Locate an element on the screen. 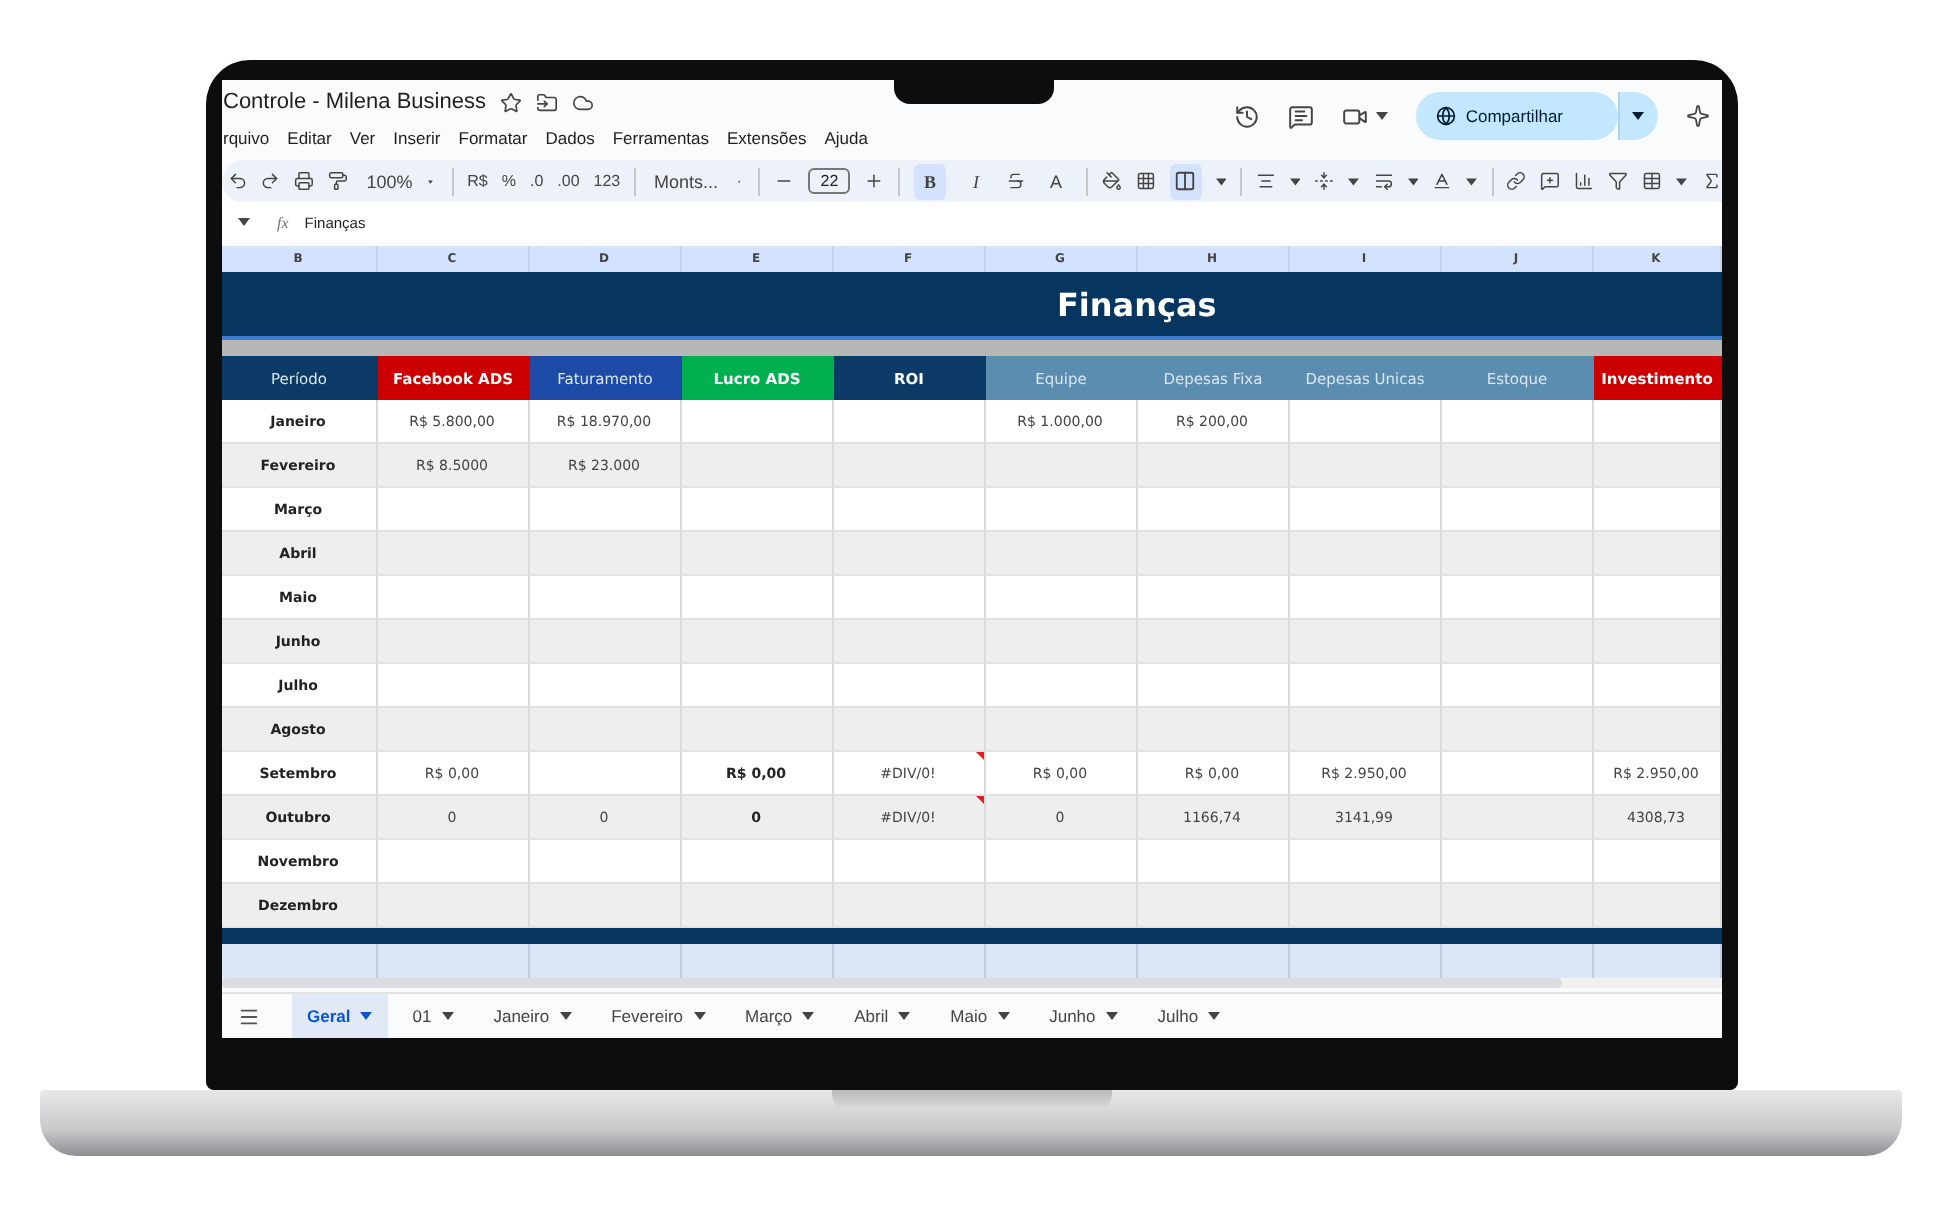 This screenshot has height=1208, width=1942. filter-icon is located at coordinates (1618, 181).